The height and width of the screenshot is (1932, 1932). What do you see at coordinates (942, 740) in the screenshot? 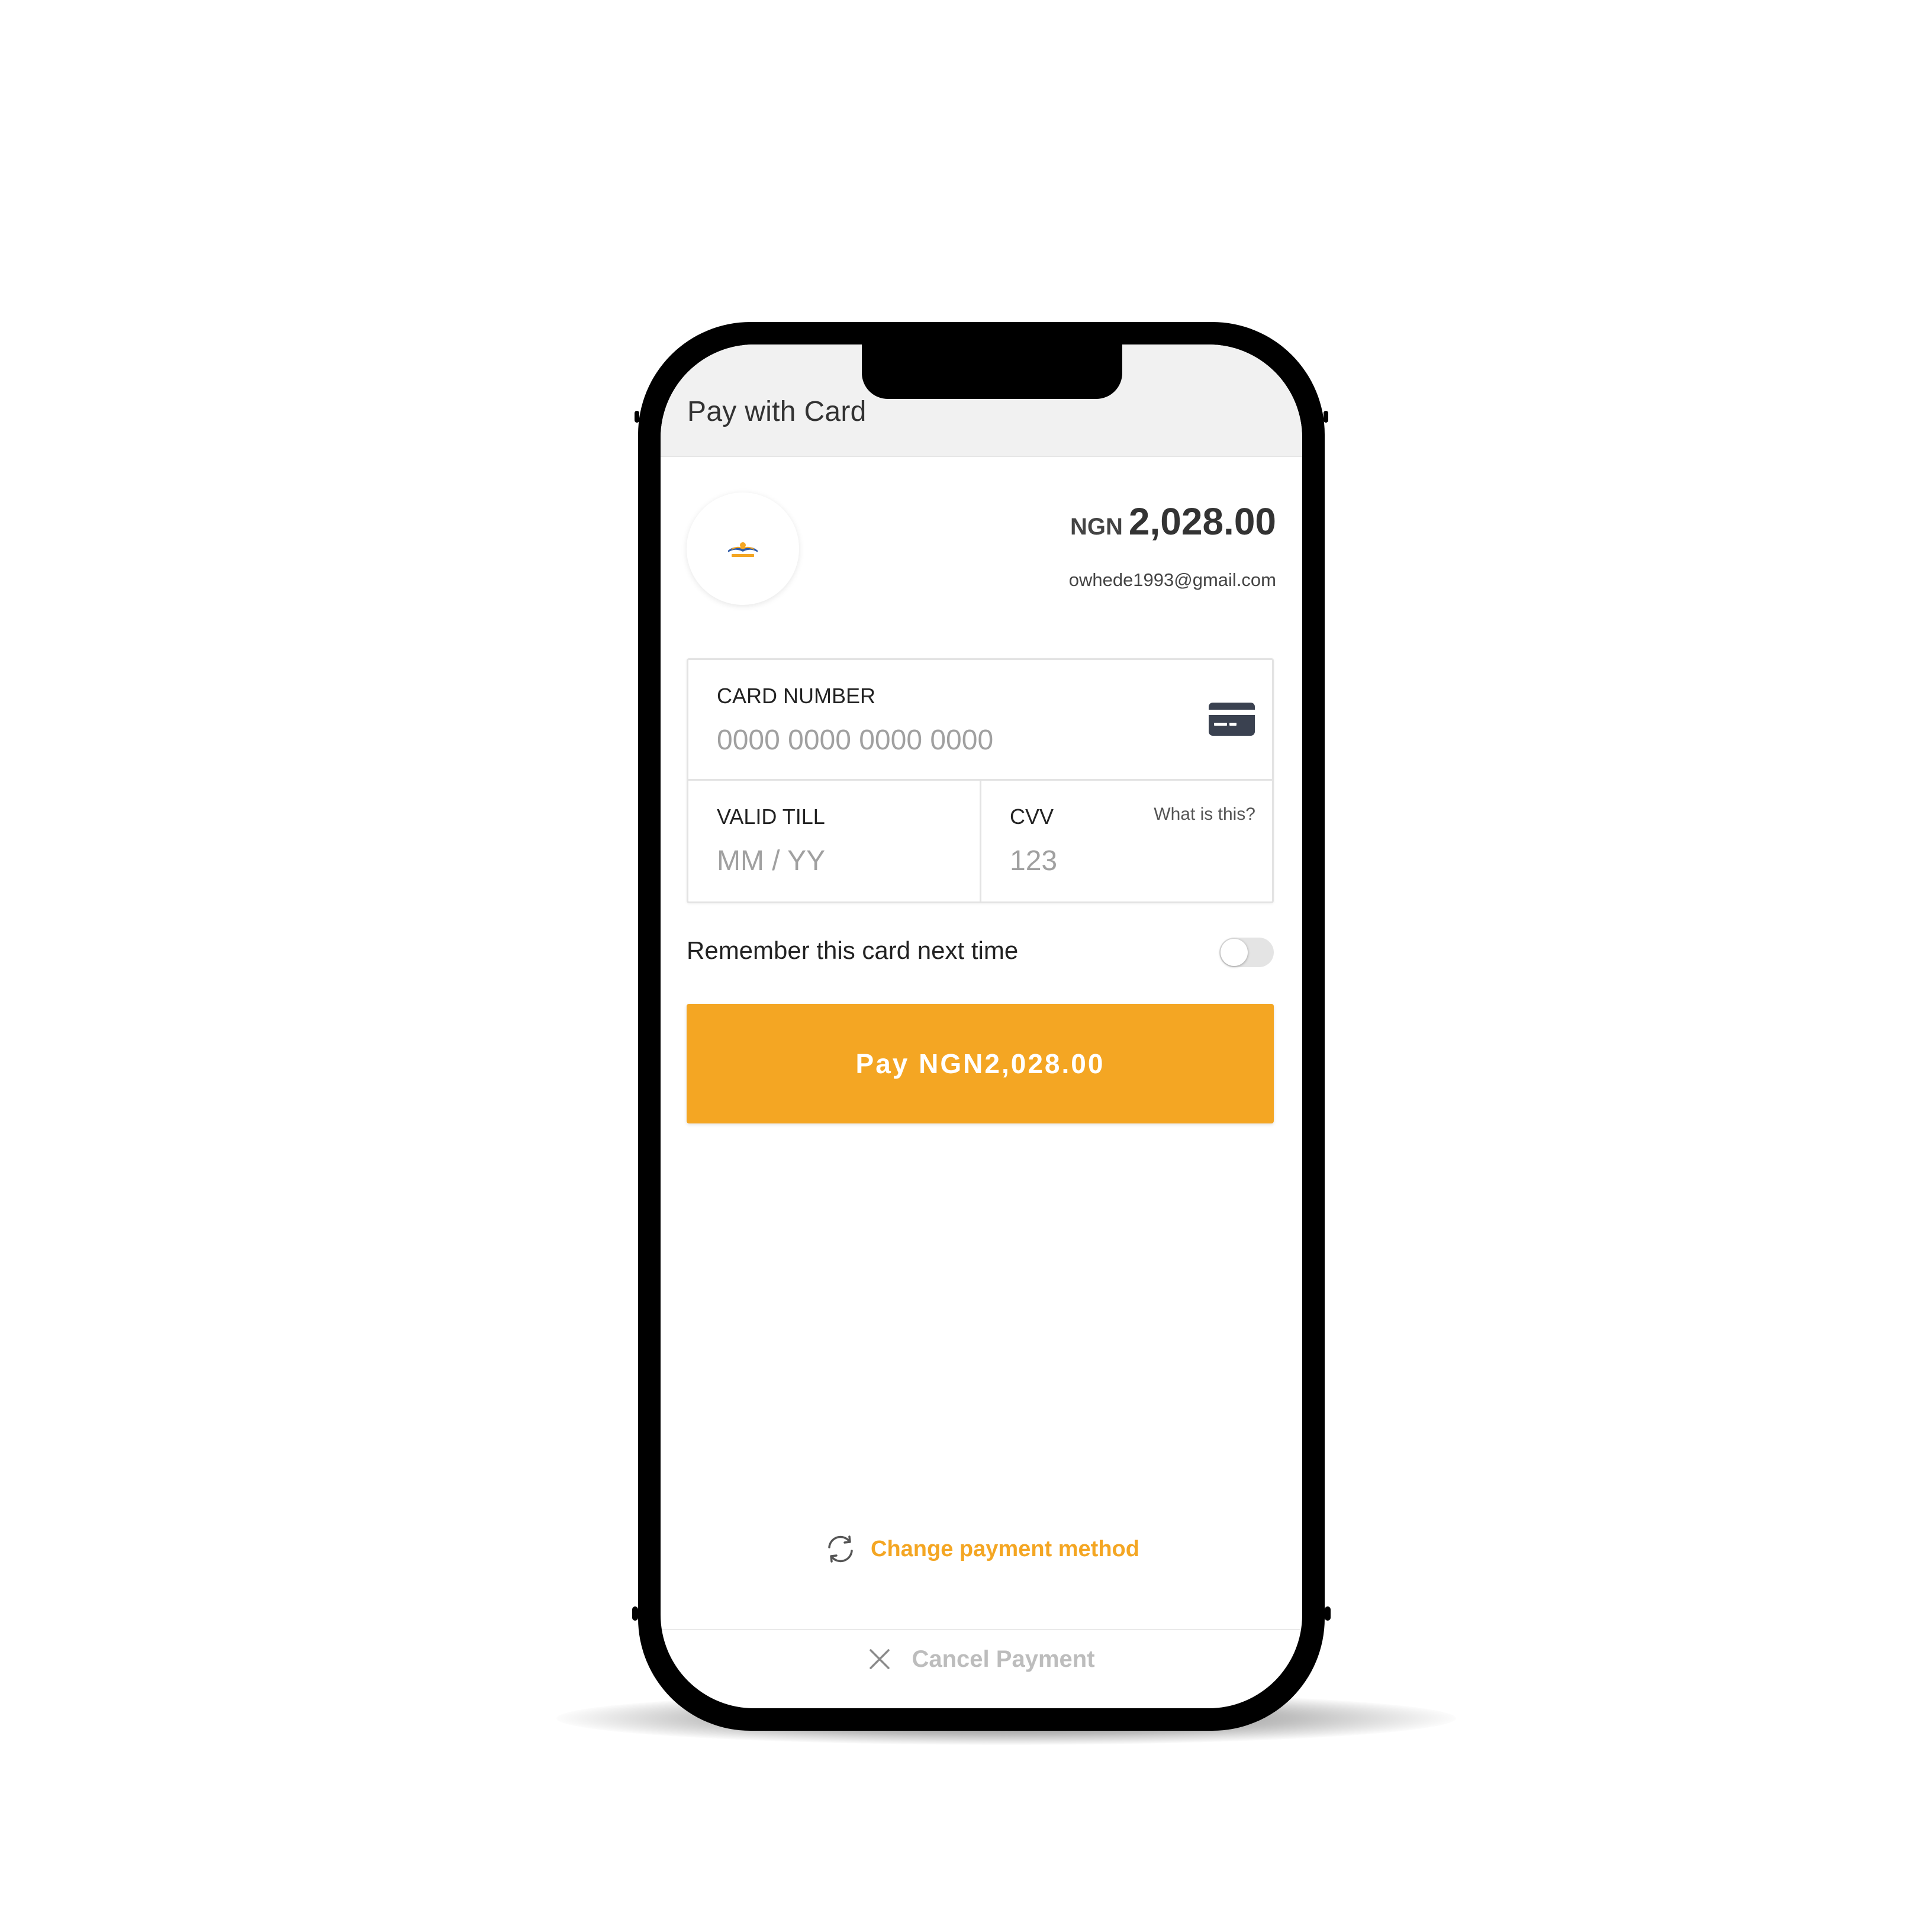
I see `card-number-input` at bounding box center [942, 740].